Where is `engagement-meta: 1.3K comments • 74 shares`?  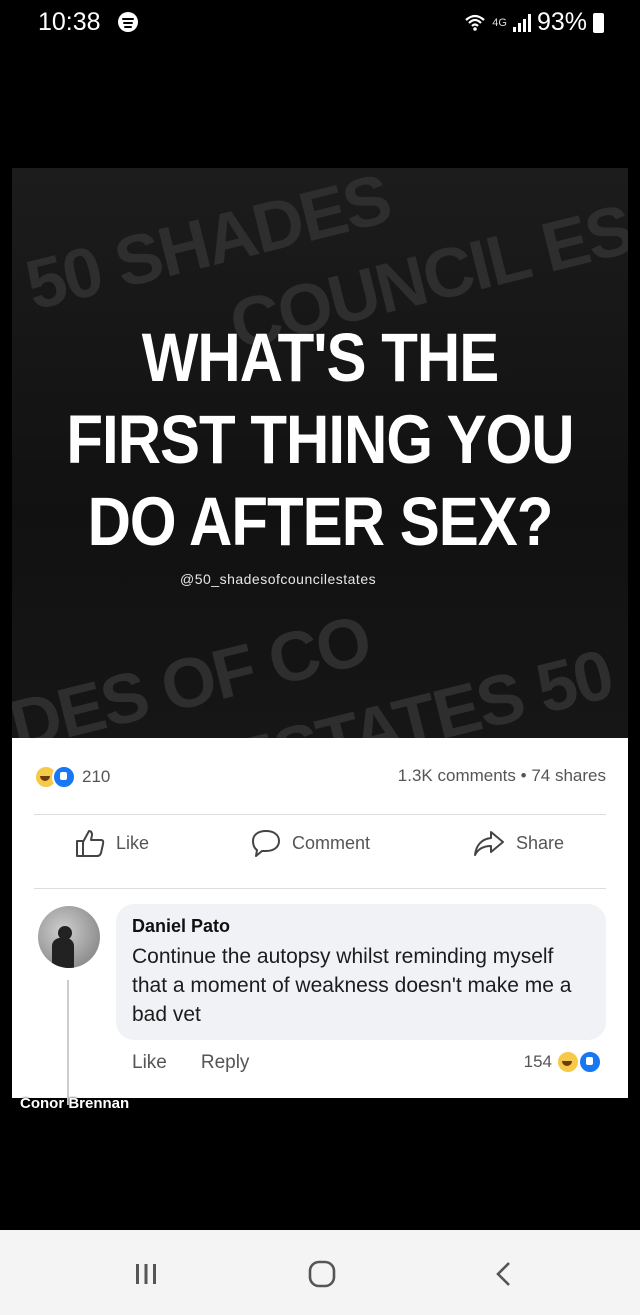 engagement-meta: 1.3K comments • 74 shares is located at coordinates (502, 776).